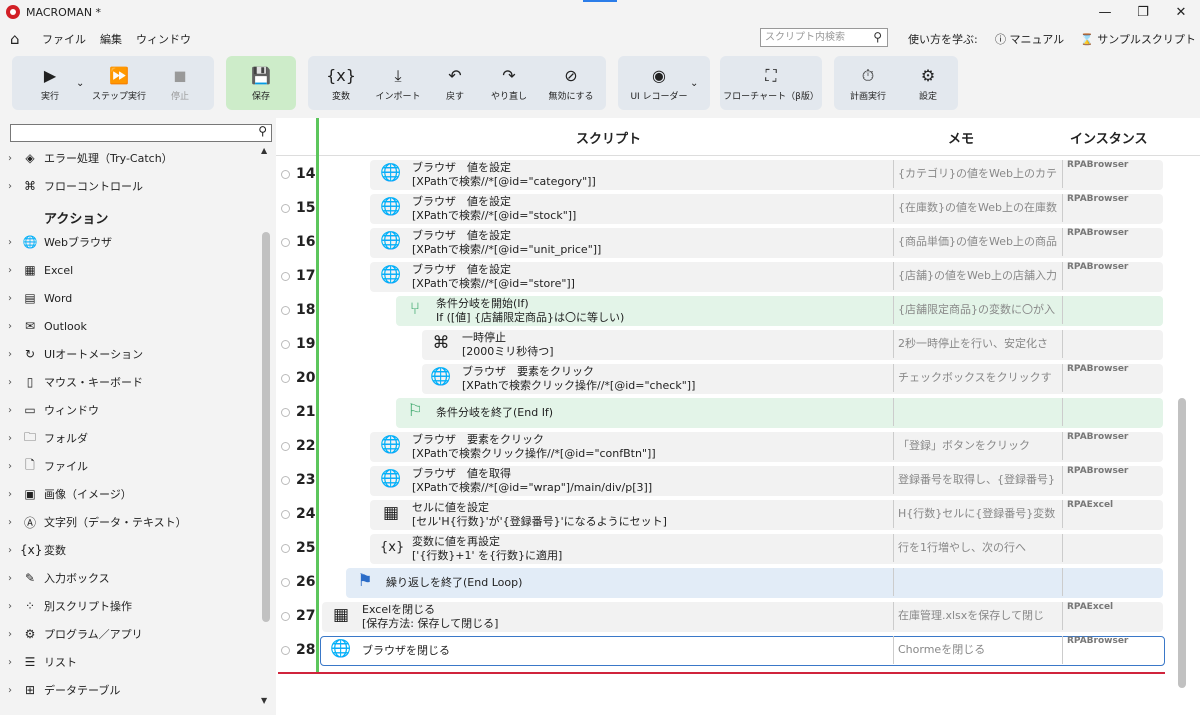 Image resolution: width=1200 pixels, height=715 pixels. Describe the element at coordinates (455, 83) in the screenshot. I see `undo-button: ↶ 戻す` at that location.